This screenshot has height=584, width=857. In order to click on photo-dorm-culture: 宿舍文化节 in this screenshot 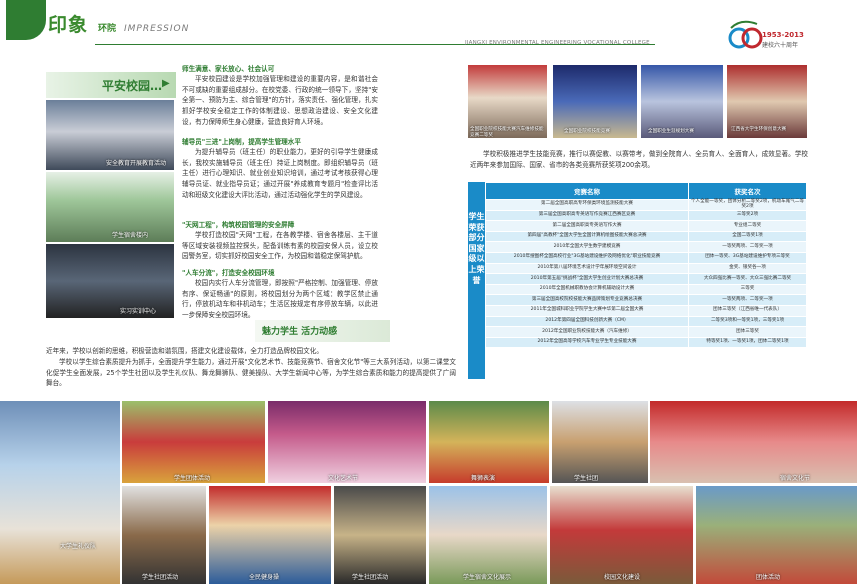, I will do `click(753, 442)`.